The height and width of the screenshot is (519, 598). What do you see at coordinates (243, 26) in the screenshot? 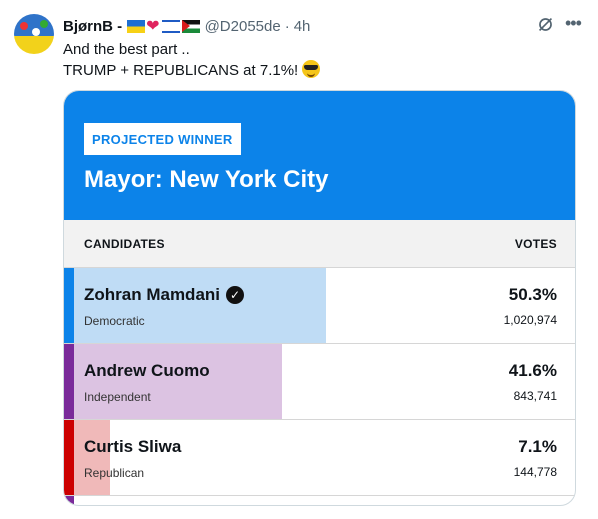
I see `user-handle: @D2055de` at bounding box center [243, 26].